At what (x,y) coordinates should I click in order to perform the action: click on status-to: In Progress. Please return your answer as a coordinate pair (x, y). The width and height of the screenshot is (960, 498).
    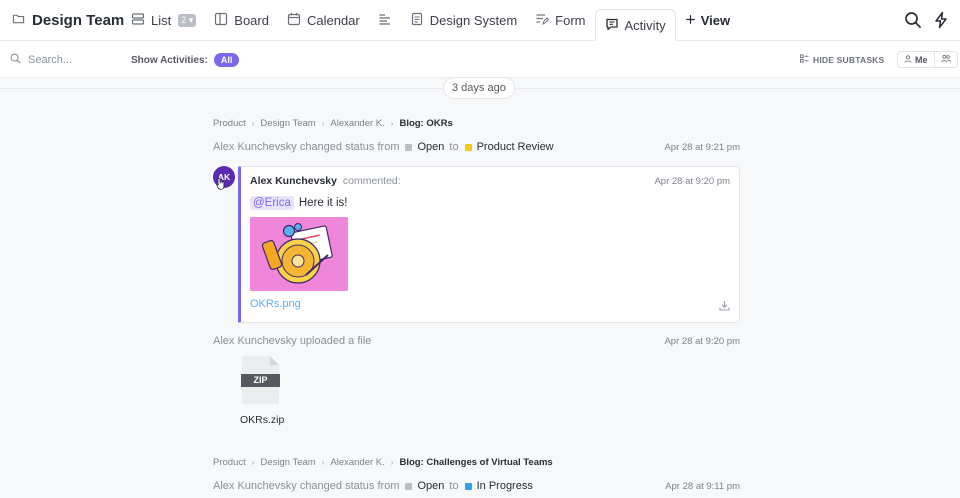
    Looking at the image, I should click on (504, 486).